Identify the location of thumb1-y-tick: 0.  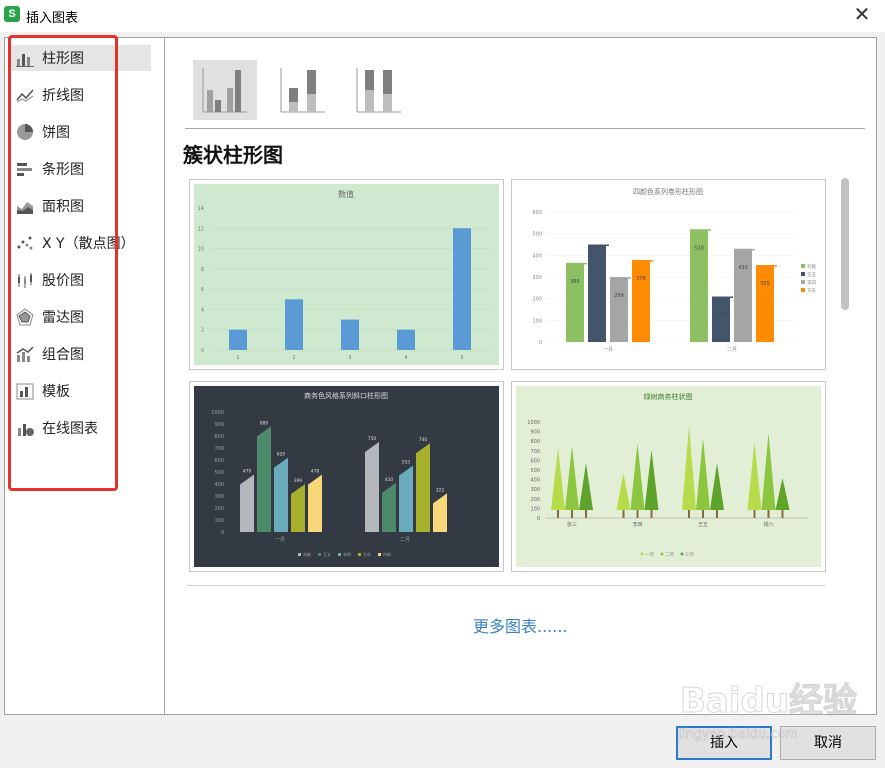
(202, 351).